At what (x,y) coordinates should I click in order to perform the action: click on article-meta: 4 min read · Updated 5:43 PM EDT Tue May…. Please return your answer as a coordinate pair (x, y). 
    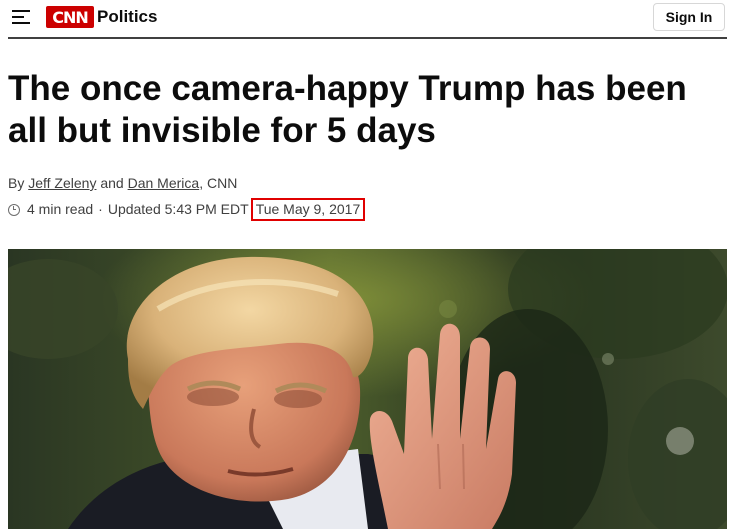
    Looking at the image, I should click on (187, 209).